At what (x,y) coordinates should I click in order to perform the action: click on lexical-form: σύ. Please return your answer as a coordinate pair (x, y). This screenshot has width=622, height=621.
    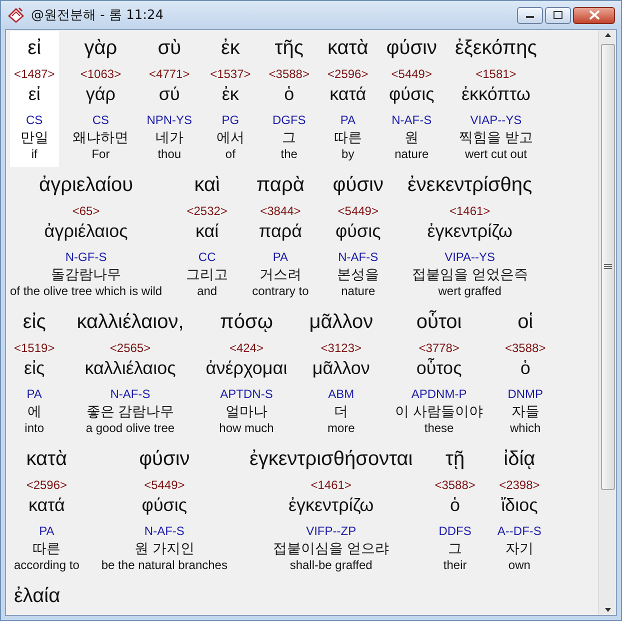
    Looking at the image, I should click on (169, 94).